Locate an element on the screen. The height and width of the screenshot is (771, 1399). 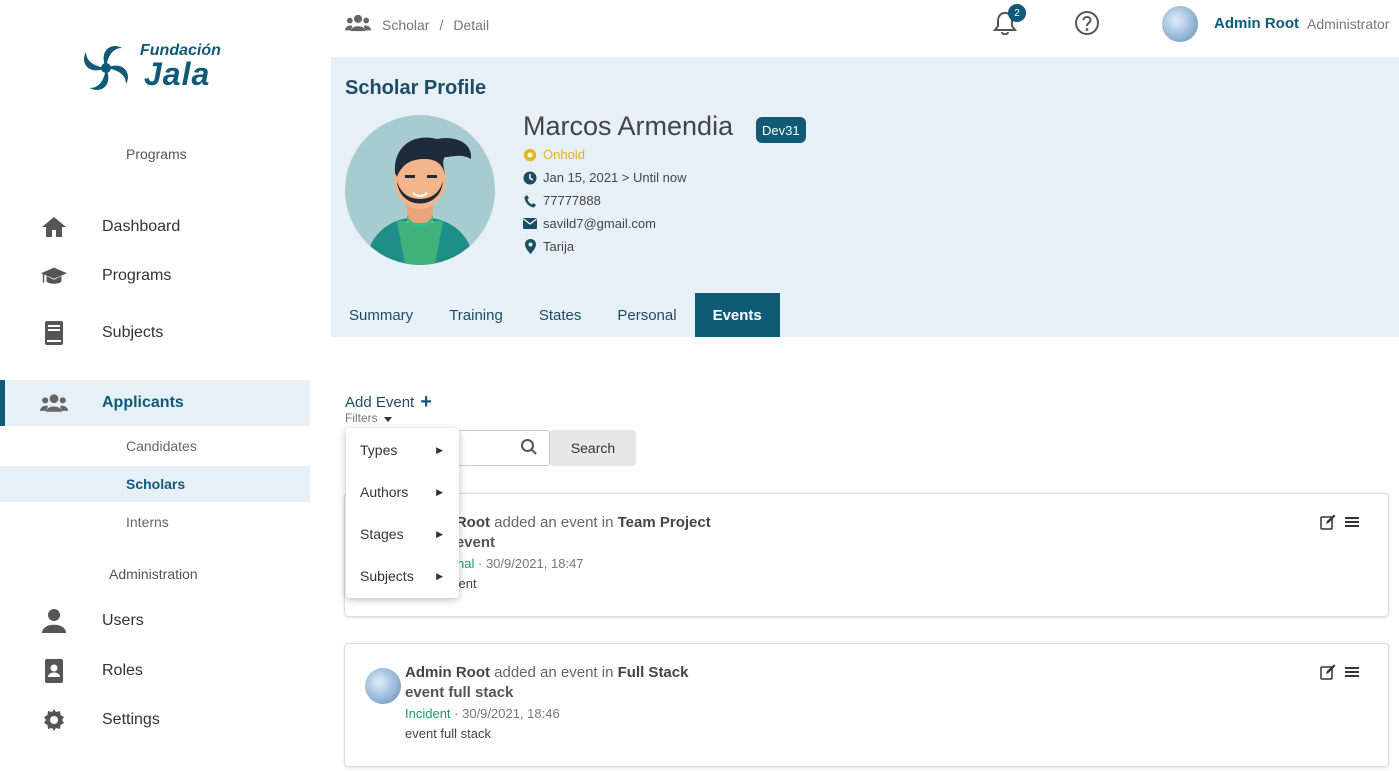
help-icon is located at coordinates (1087, 23).